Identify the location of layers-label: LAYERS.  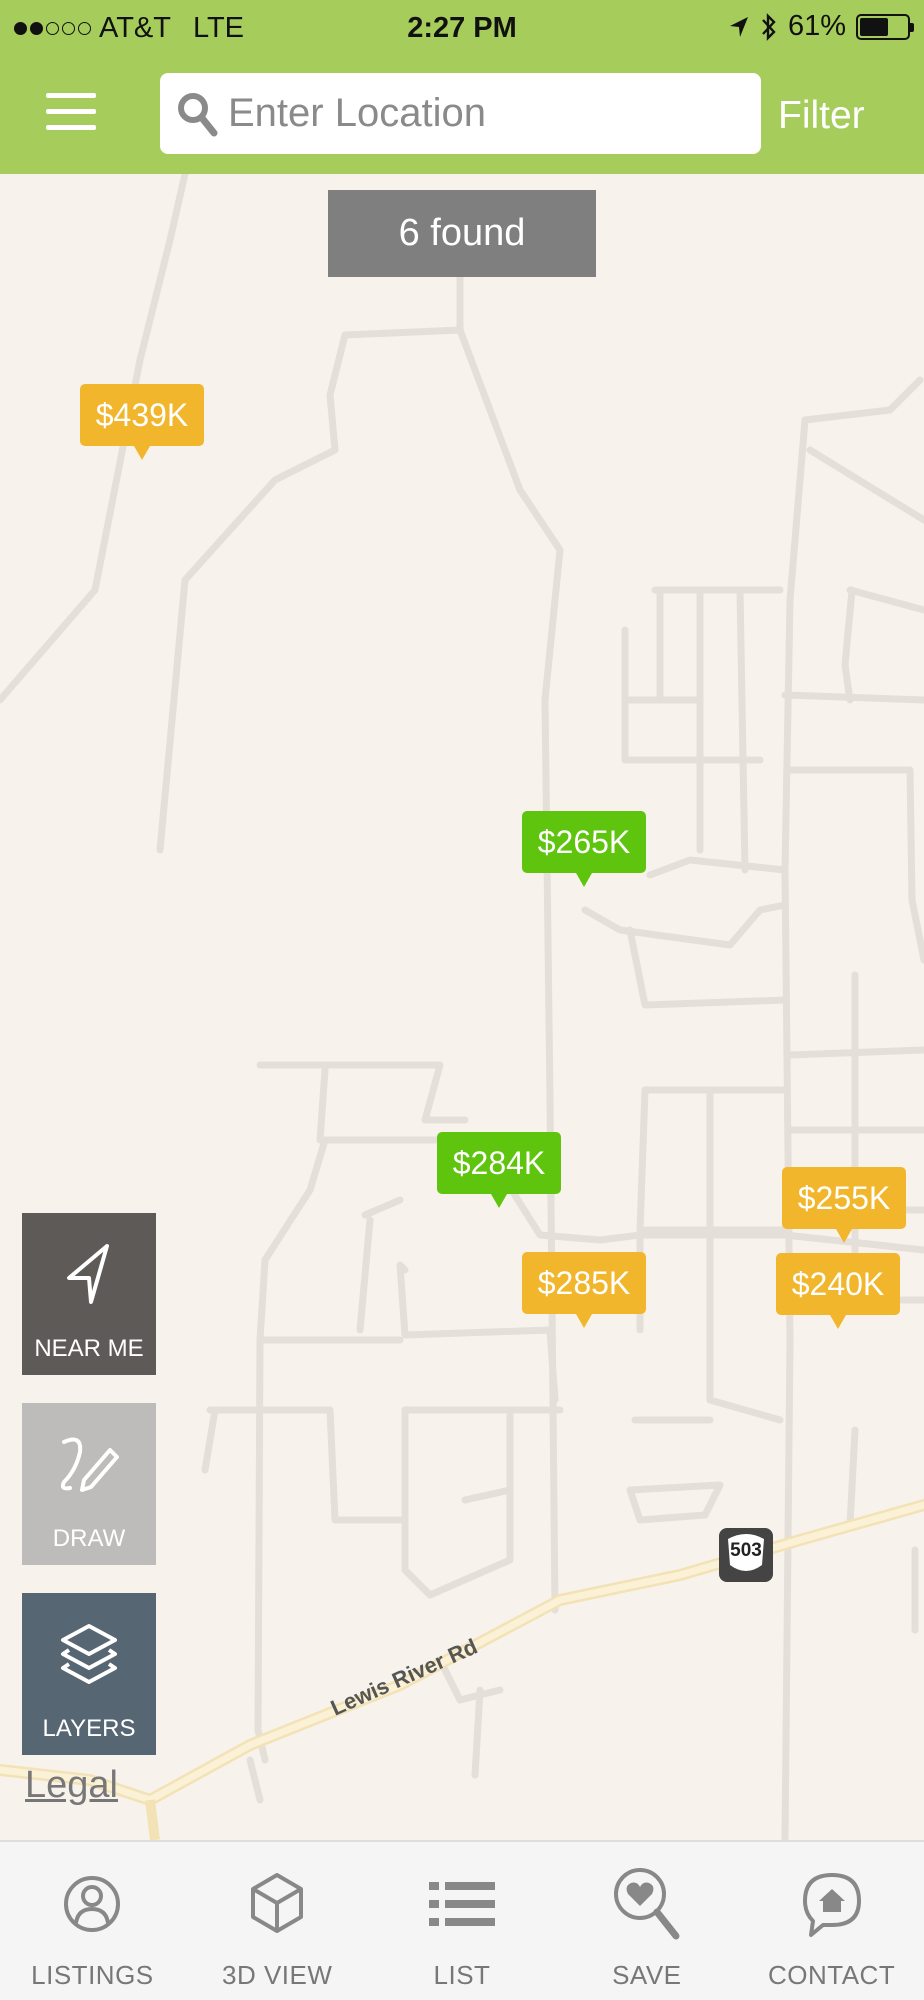
(89, 1728).